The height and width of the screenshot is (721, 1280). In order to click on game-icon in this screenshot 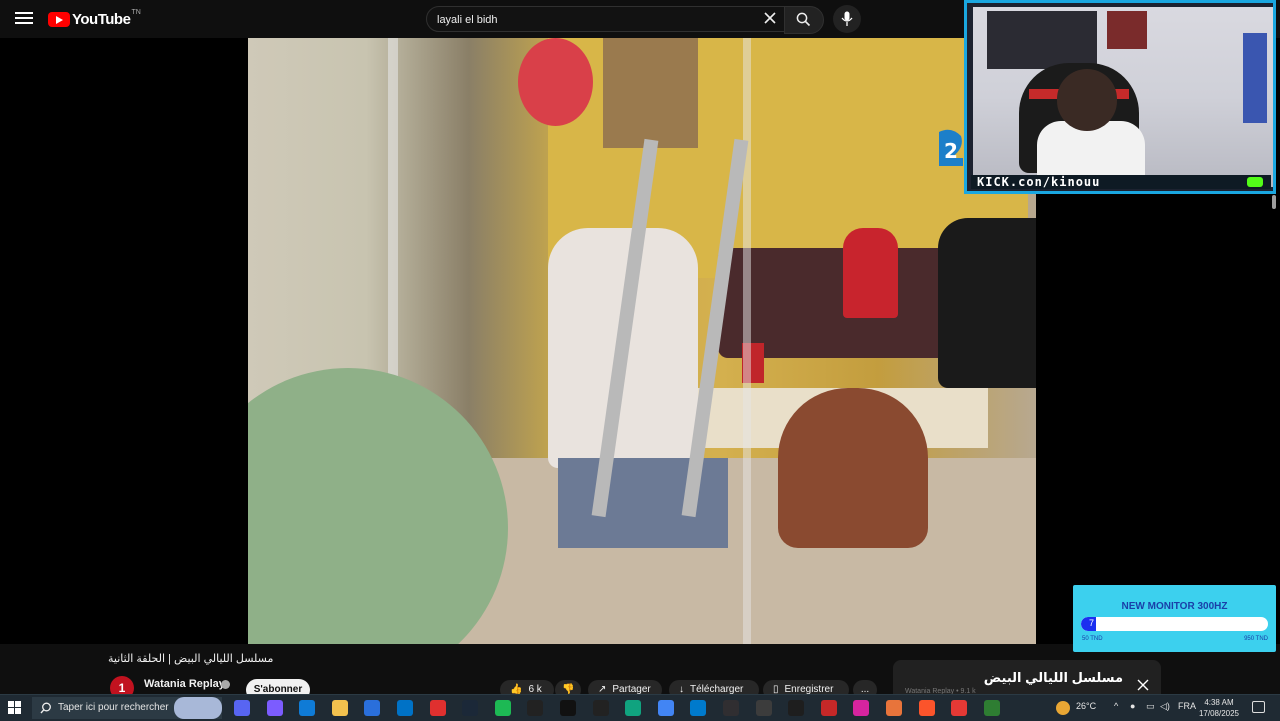, I will do `click(828, 708)`.